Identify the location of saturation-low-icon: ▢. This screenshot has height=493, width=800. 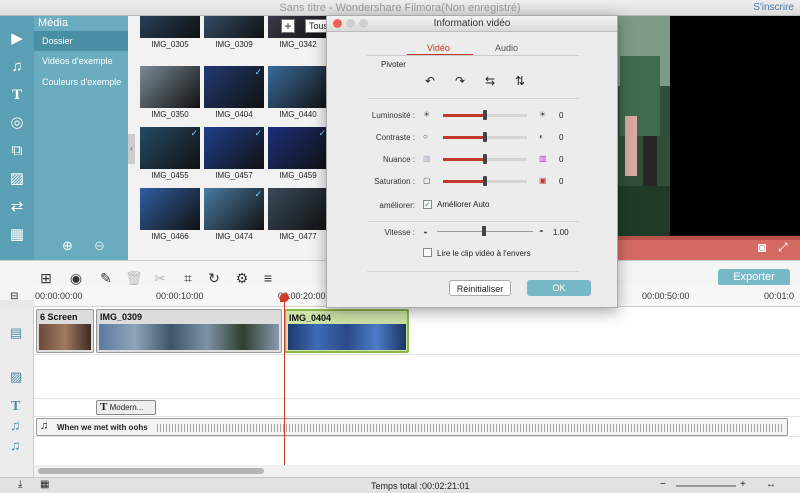
(427, 180).